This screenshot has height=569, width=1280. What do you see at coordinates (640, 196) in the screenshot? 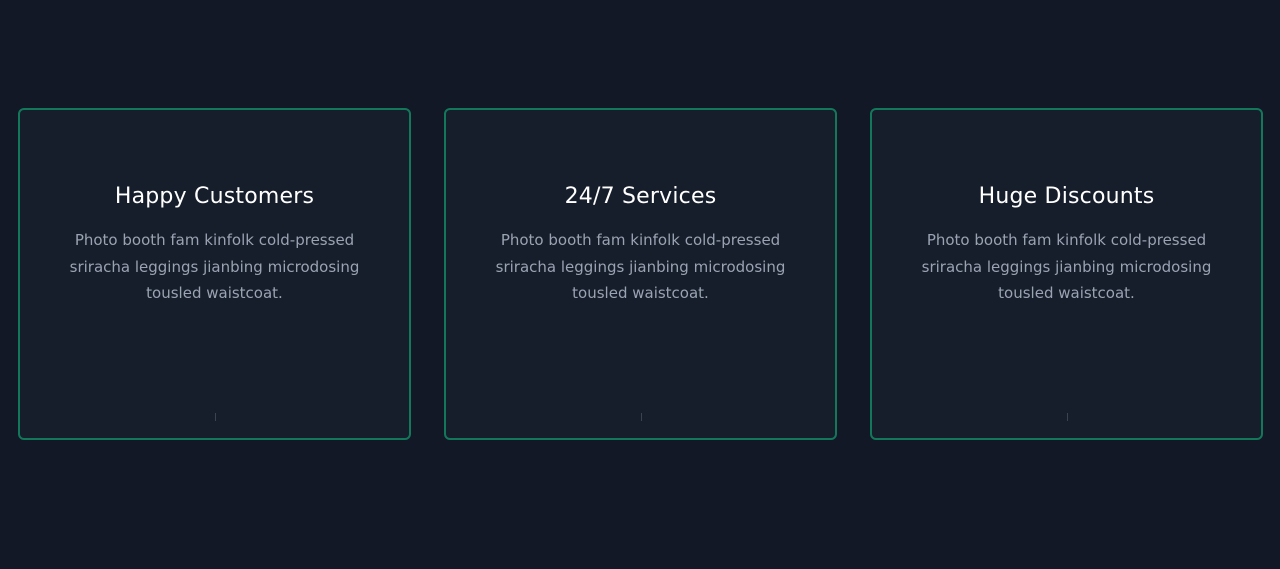
I see `card-title: 24/7 Services` at bounding box center [640, 196].